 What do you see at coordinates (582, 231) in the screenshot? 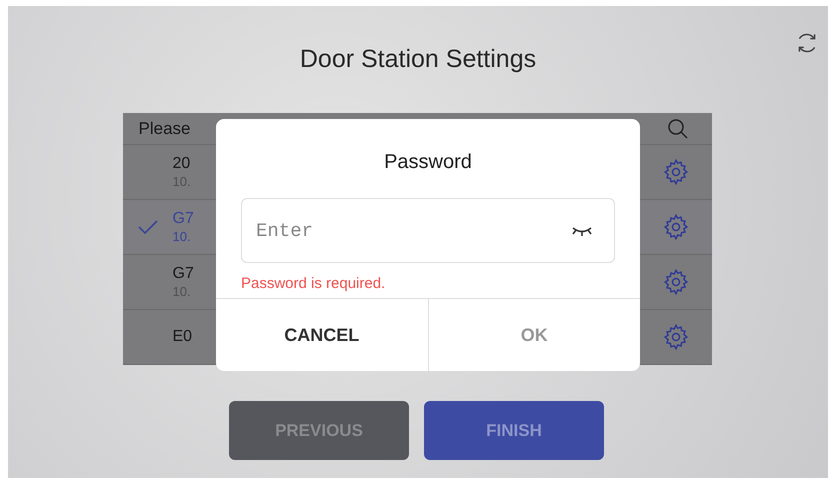
I see `eye-closed-icon` at bounding box center [582, 231].